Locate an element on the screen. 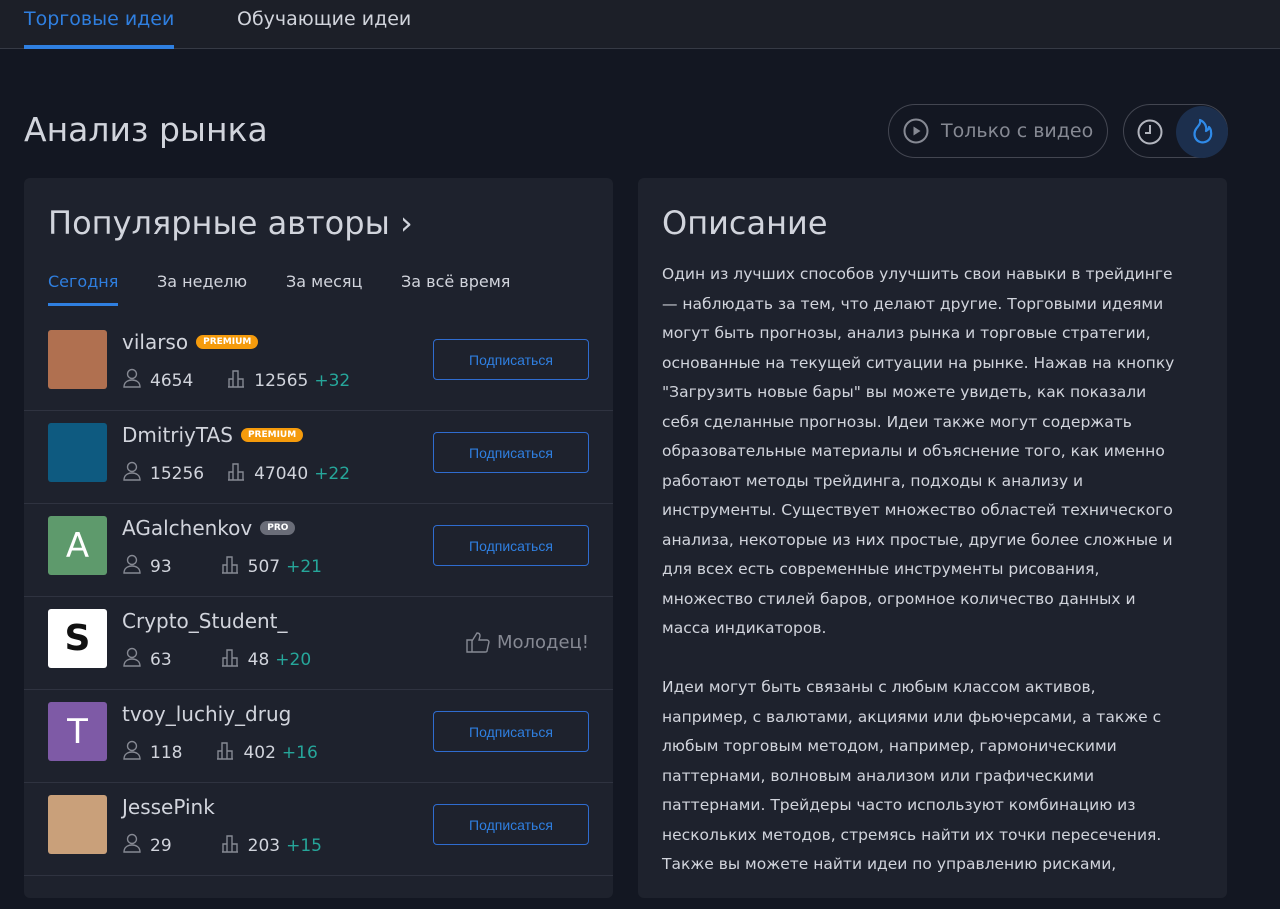  avatar-initial: A is located at coordinates (77, 545).